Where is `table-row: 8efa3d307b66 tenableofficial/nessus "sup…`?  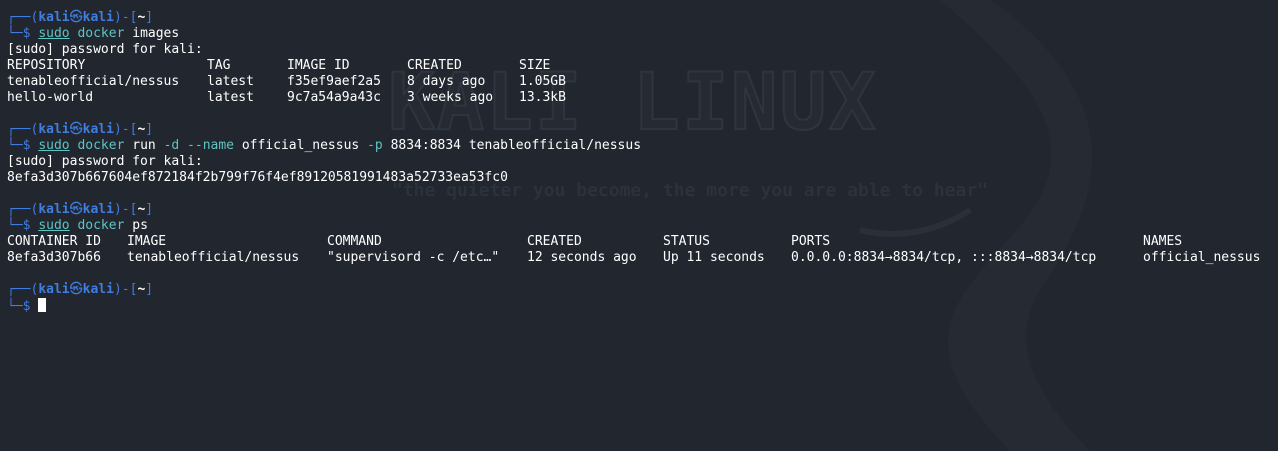 table-row: 8efa3d307b66 tenableofficial/nessus "sup… is located at coordinates (633, 258).